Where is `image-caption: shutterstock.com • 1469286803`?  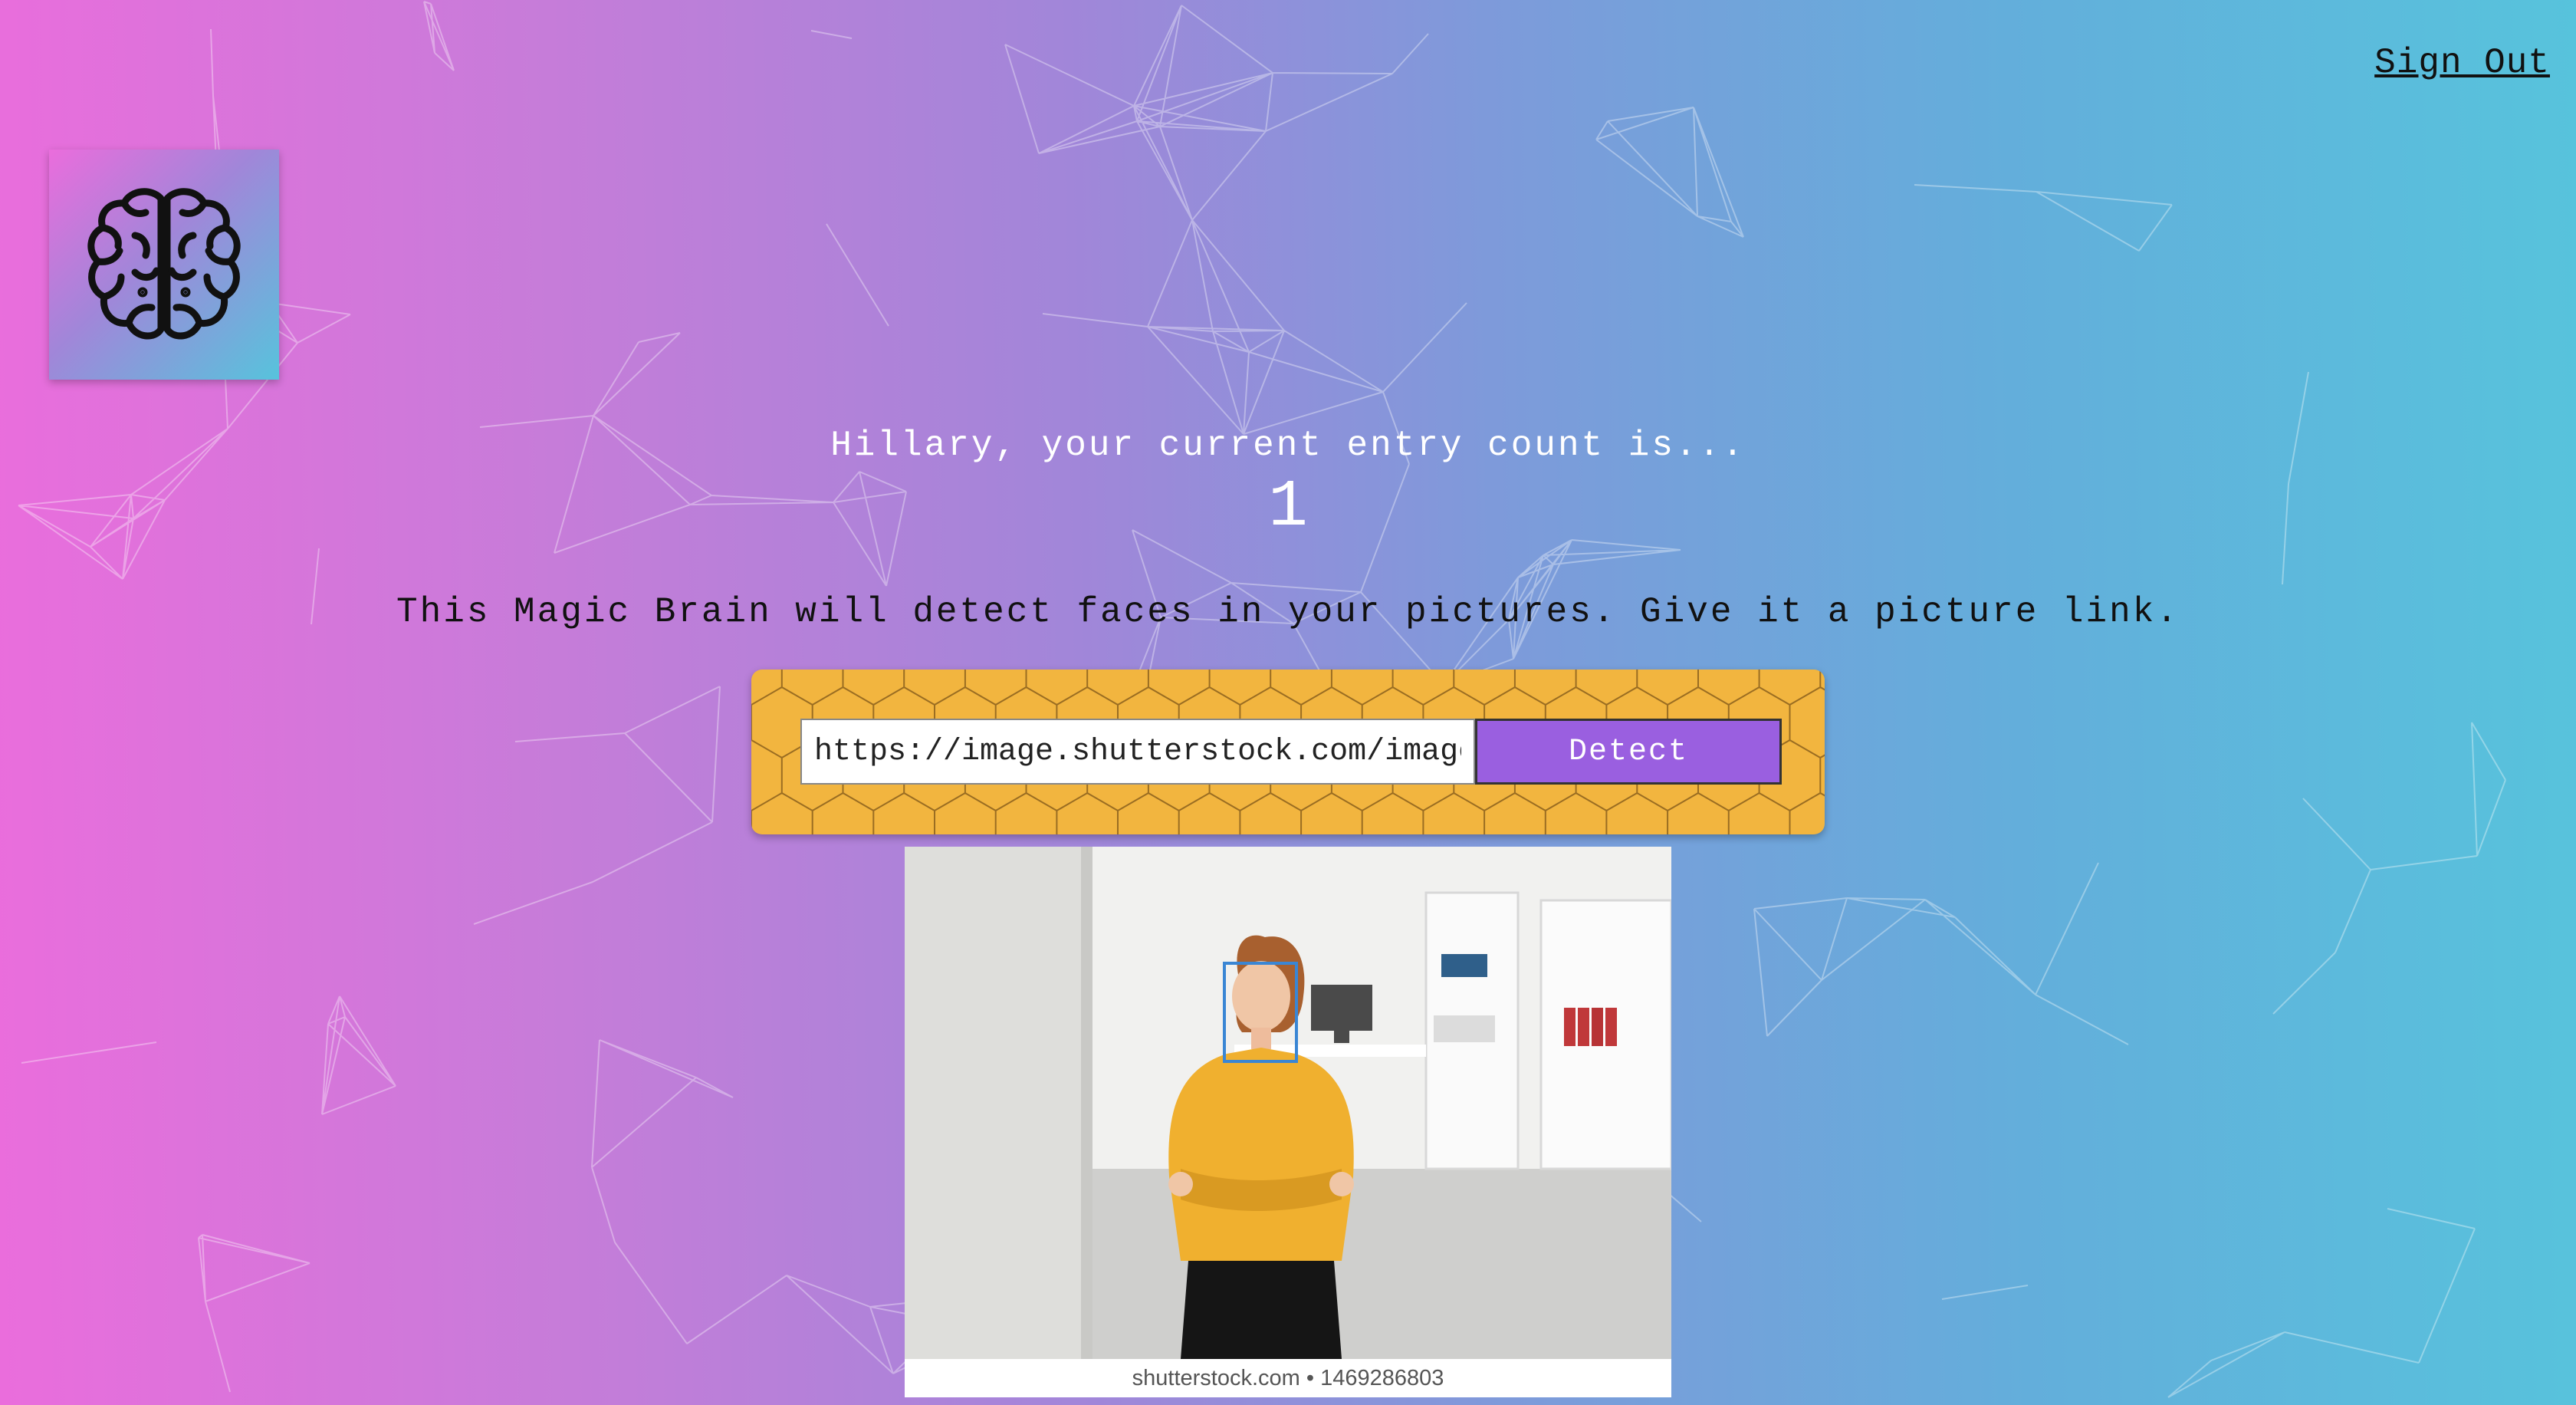
image-caption: shutterstock.com • 1469286803 is located at coordinates (1288, 1378).